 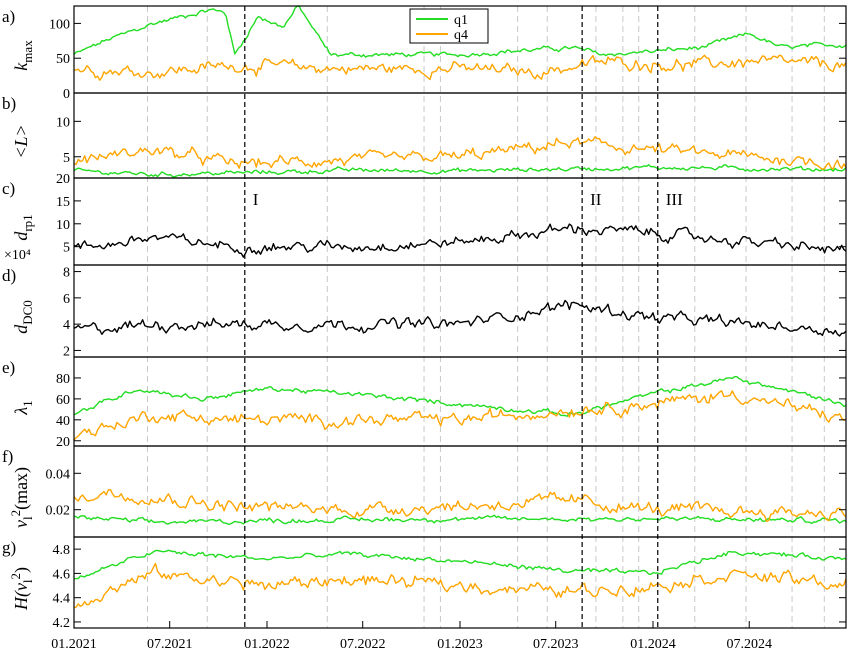 What do you see at coordinates (62, 599) in the screenshot?
I see `y-tick-label: 4.4` at bounding box center [62, 599].